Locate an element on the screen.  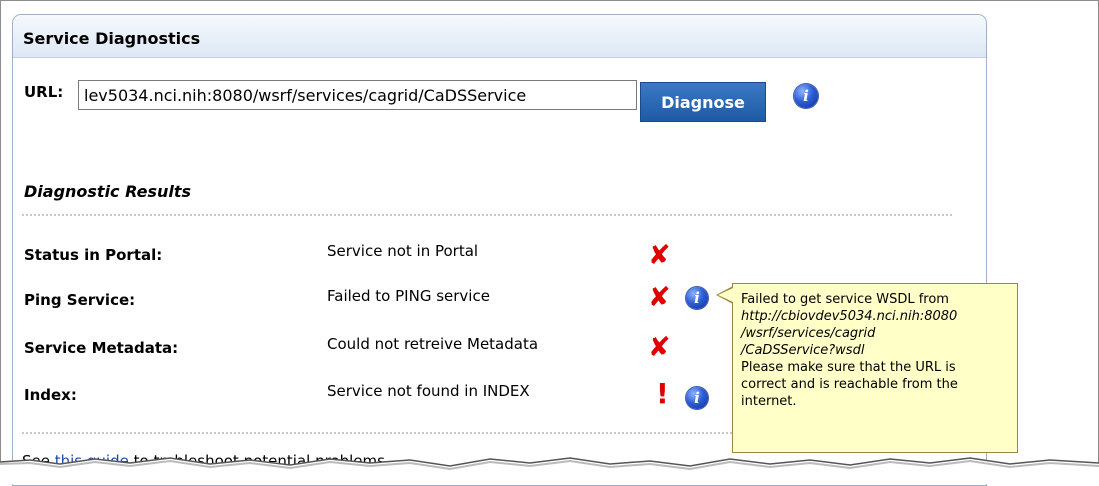
url-input is located at coordinates (357, 95).